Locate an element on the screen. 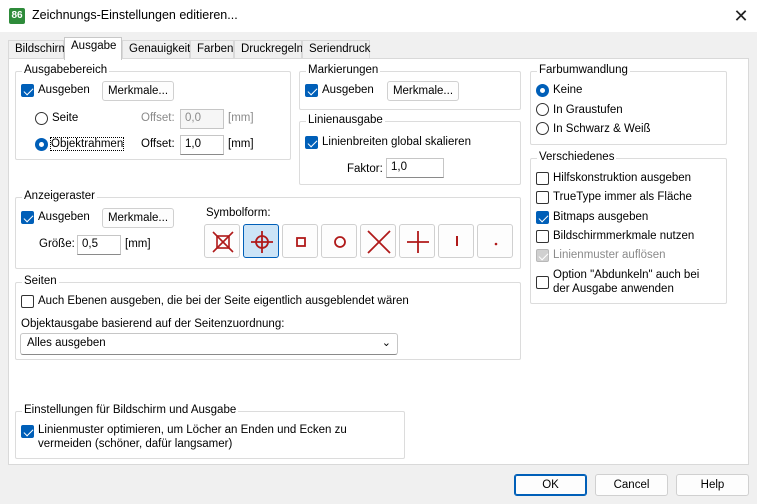 The width and height of the screenshot is (757, 504). offset2-label: Offset: is located at coordinates (158, 144).